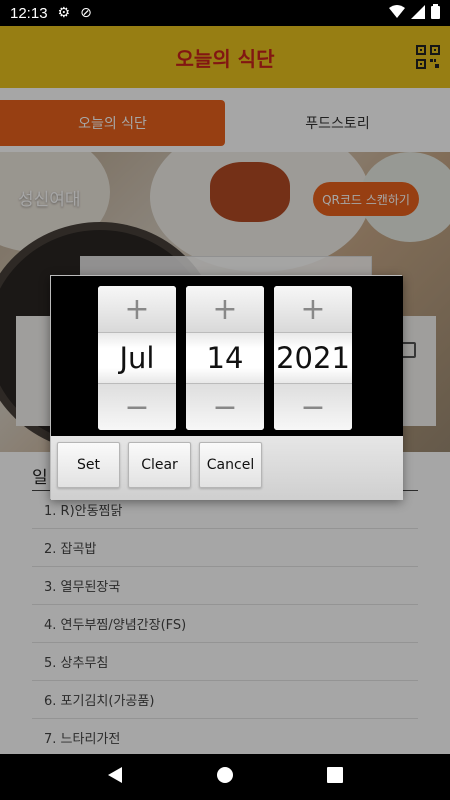 The width and height of the screenshot is (450, 800). I want to click on year-increment-button: +, so click(313, 309).